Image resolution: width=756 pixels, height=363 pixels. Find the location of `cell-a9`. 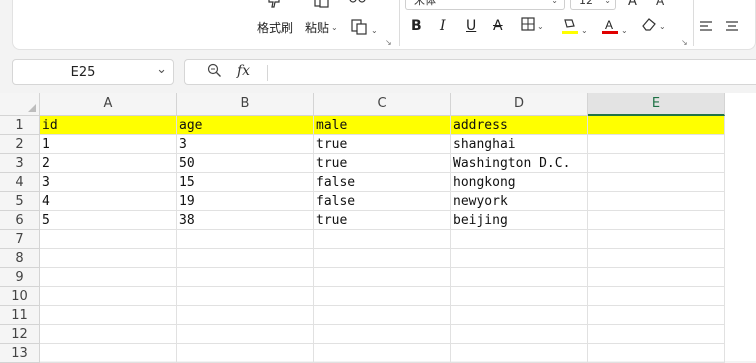

cell-a9 is located at coordinates (108, 277).